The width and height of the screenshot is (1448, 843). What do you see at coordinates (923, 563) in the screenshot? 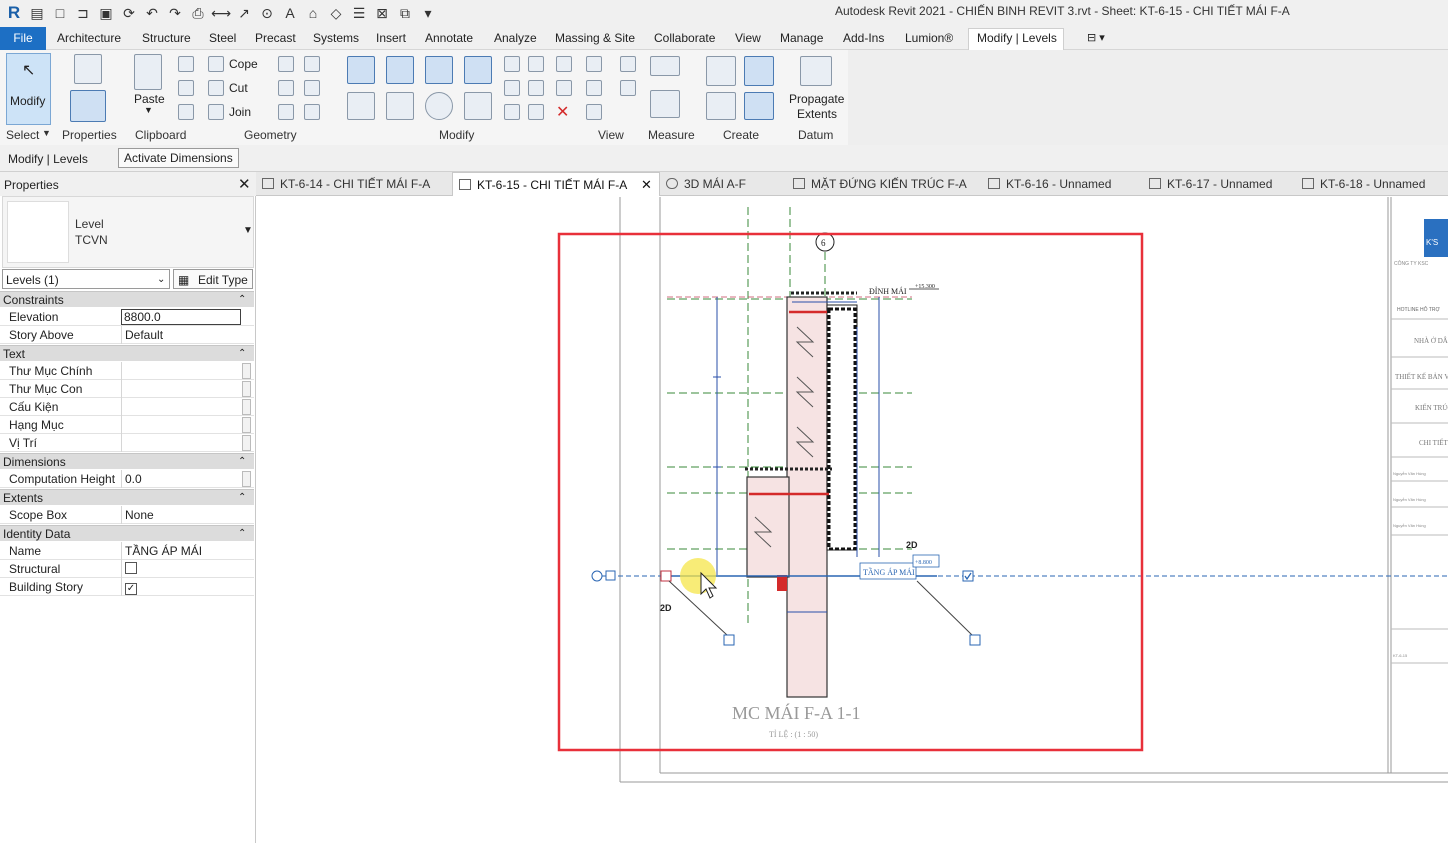
I see `level-elevation-label: +8.800` at bounding box center [923, 563].